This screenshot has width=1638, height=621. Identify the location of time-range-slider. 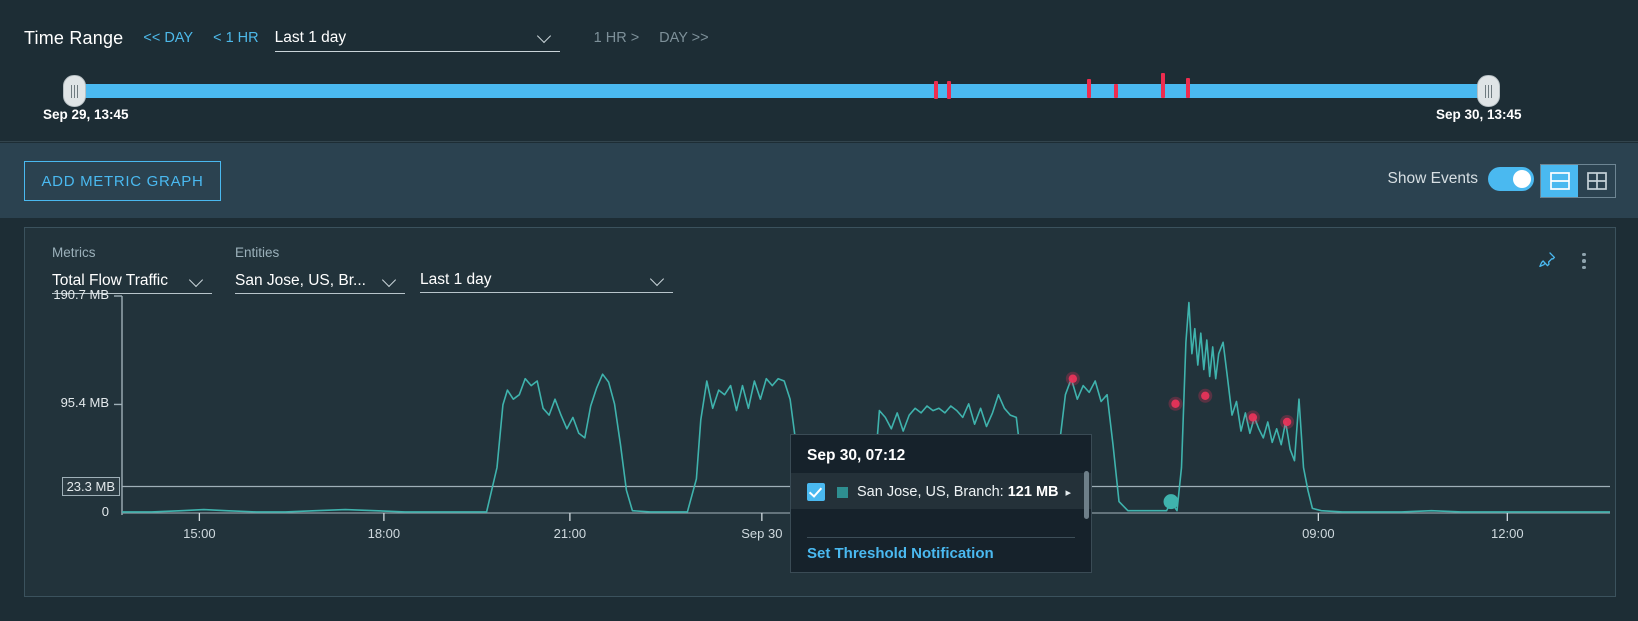
(781, 90).